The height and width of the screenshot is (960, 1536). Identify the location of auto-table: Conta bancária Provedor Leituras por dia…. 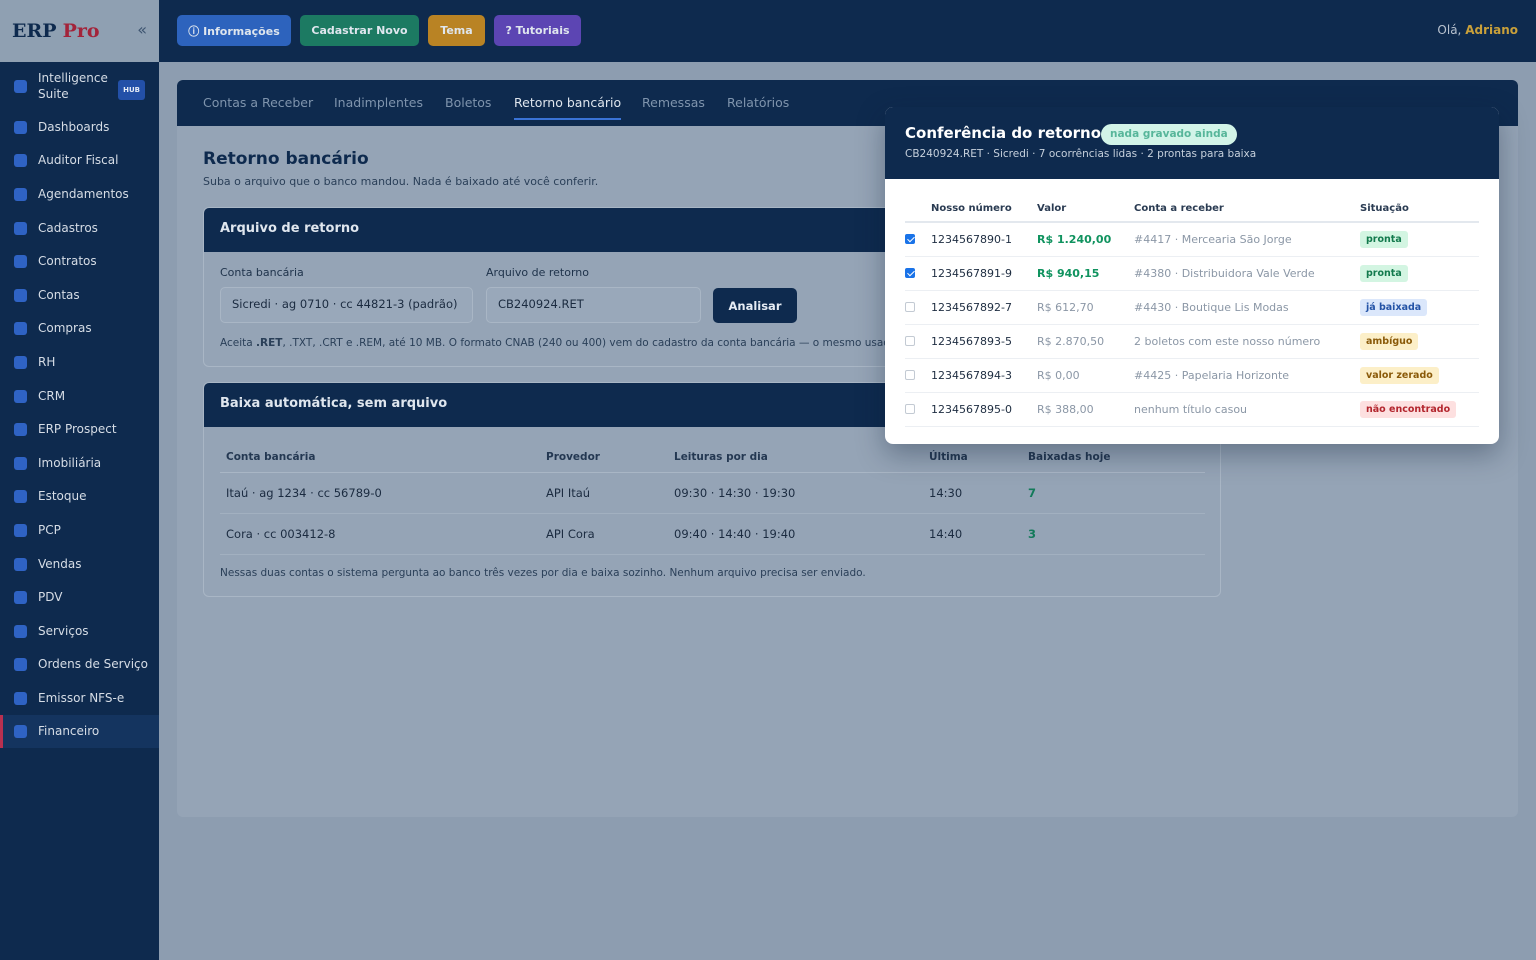
(712, 499).